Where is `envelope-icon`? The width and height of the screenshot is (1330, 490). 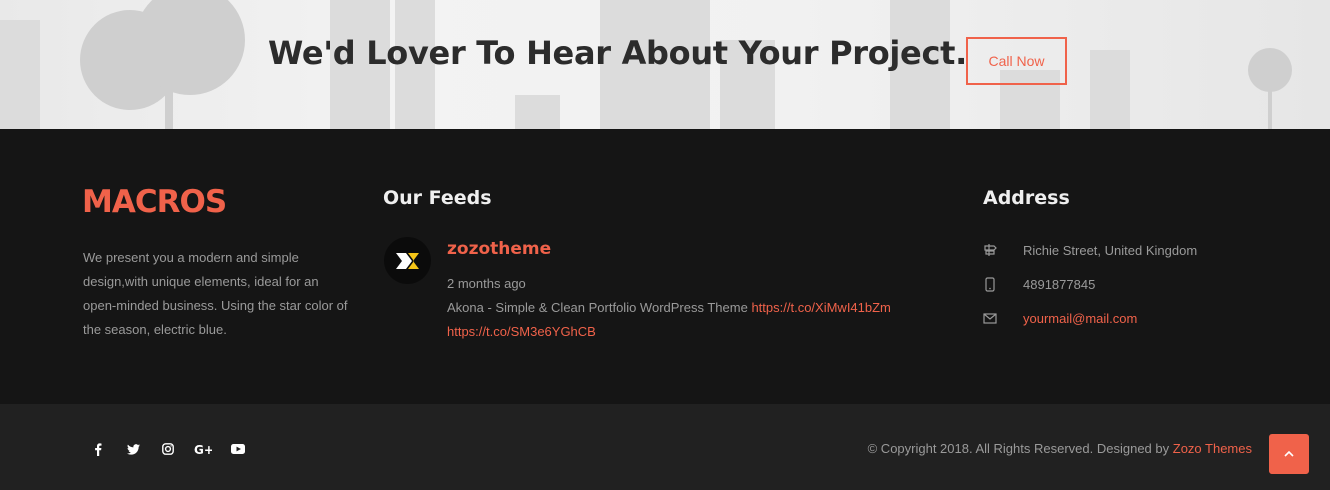
envelope-icon is located at coordinates (990, 318).